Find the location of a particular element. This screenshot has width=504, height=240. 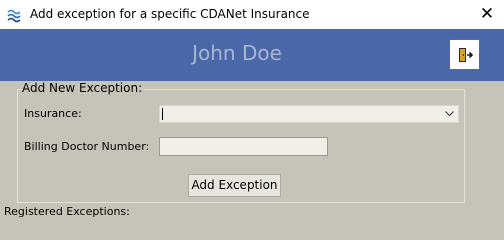

cdanet-waves-icon is located at coordinates (14, 16).